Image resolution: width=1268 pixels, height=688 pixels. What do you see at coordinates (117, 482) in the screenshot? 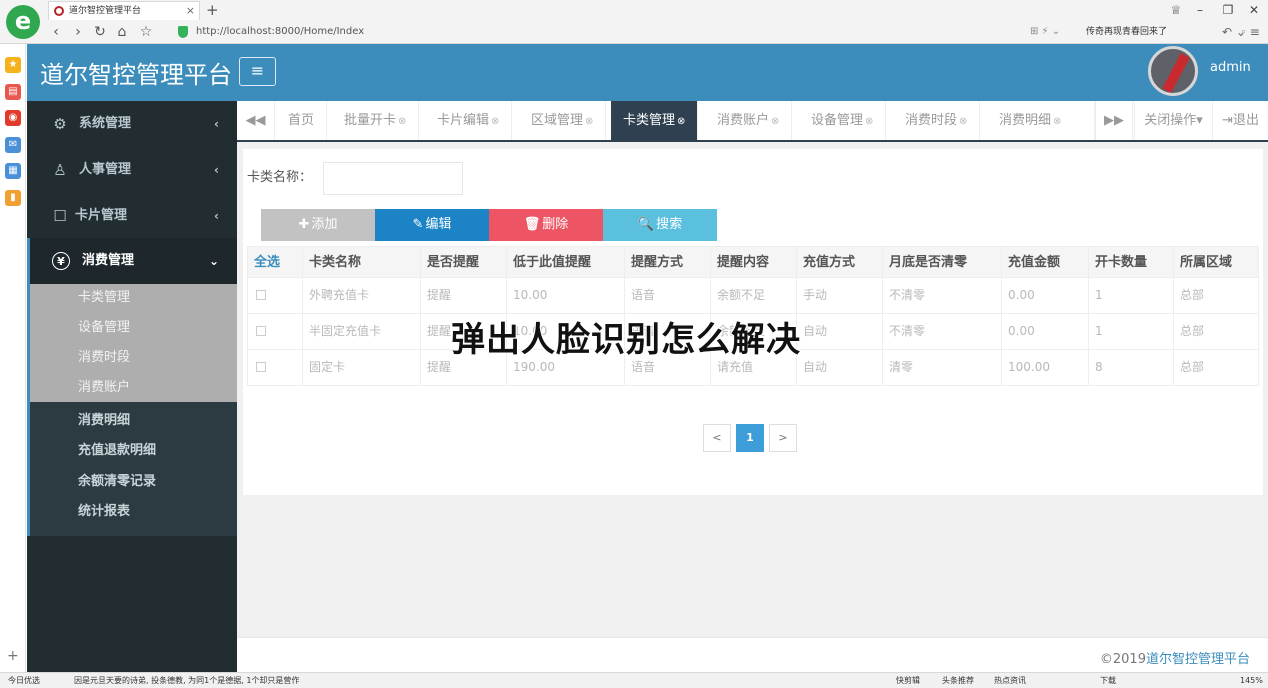
I see `submenu-item-balance-reset: 余额清零记录` at bounding box center [117, 482].